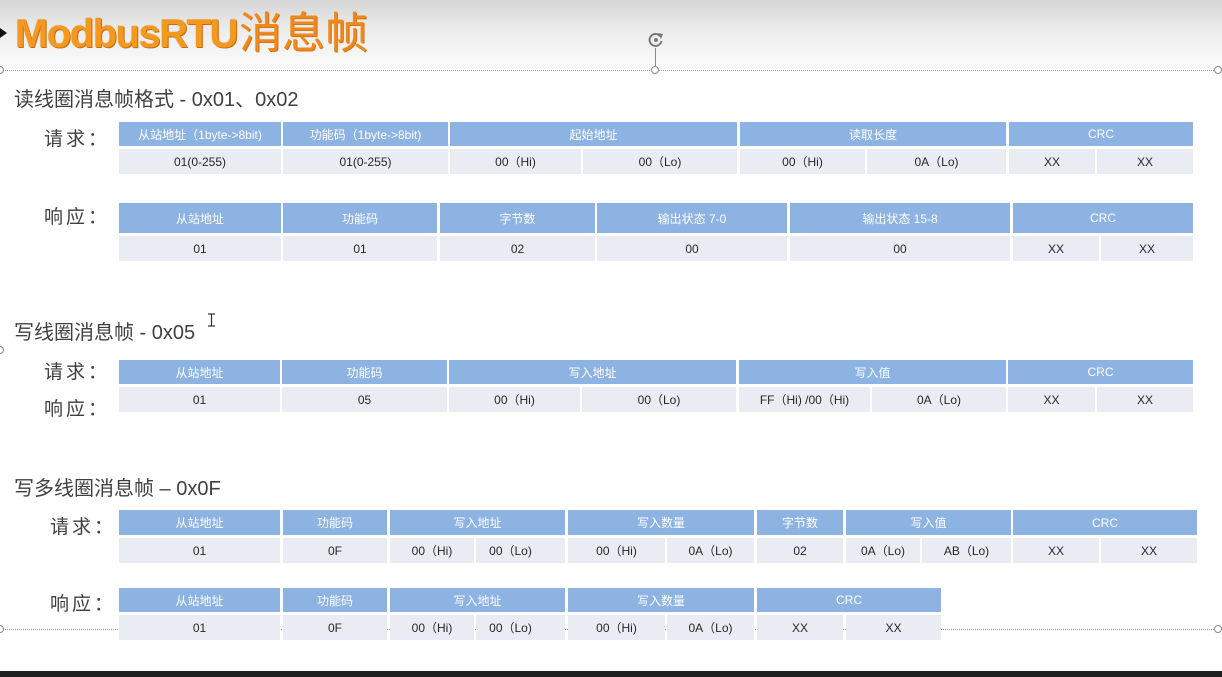  I want to click on write-multiple-response-label: 响应：, so click(83, 604).